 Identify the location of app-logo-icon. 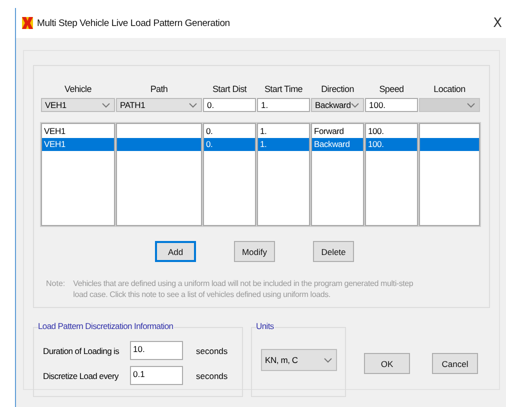
(27, 23).